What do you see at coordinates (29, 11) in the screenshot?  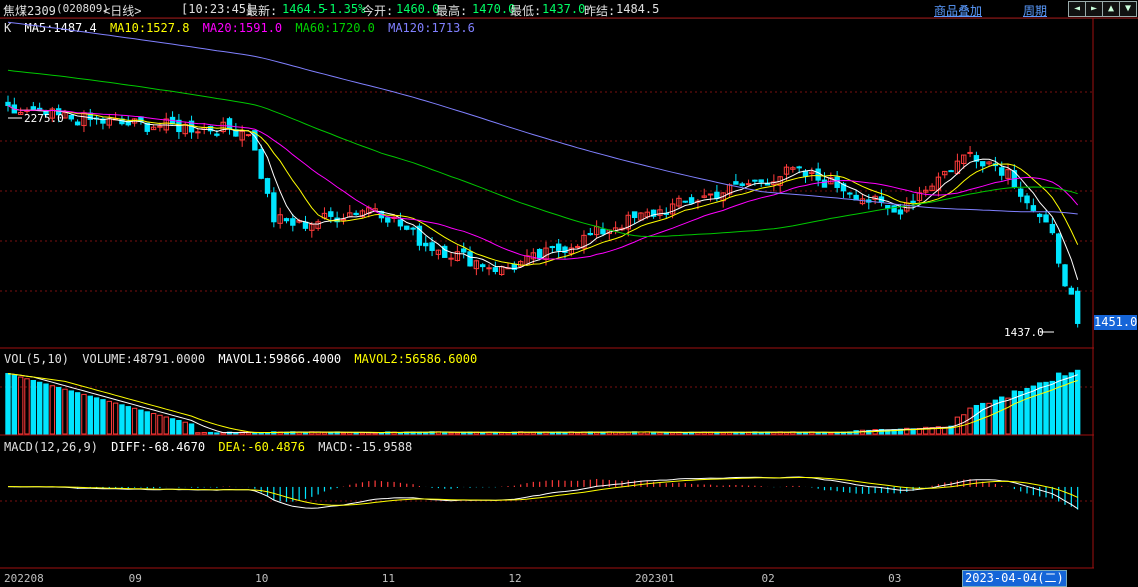 I see `contract-name: 焦煤2309` at bounding box center [29, 11].